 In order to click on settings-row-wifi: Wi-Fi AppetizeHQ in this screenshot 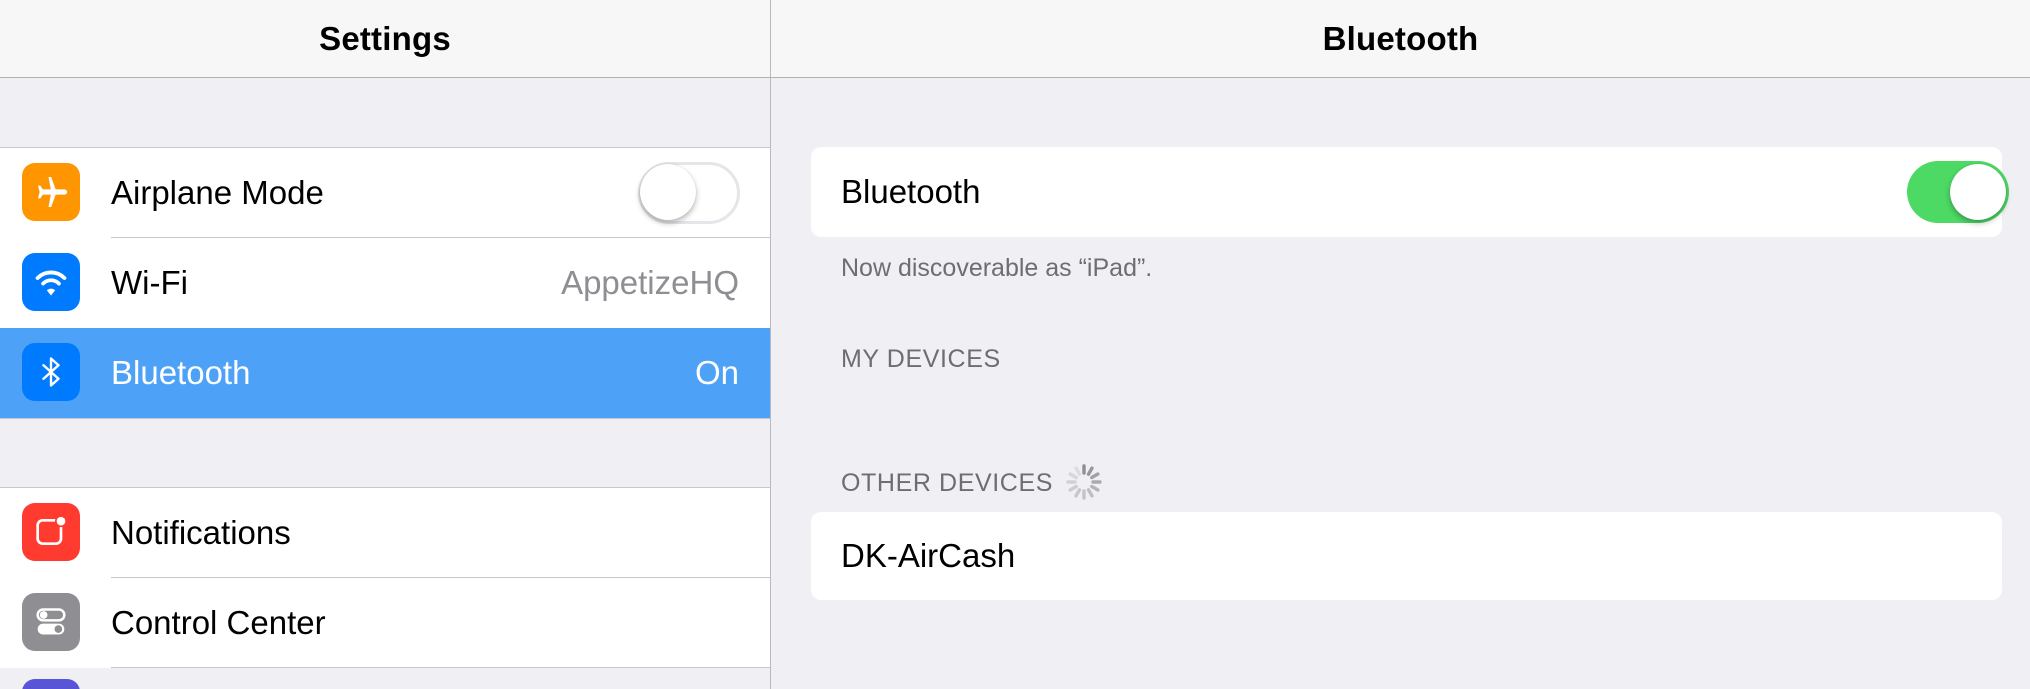, I will do `click(385, 283)`.